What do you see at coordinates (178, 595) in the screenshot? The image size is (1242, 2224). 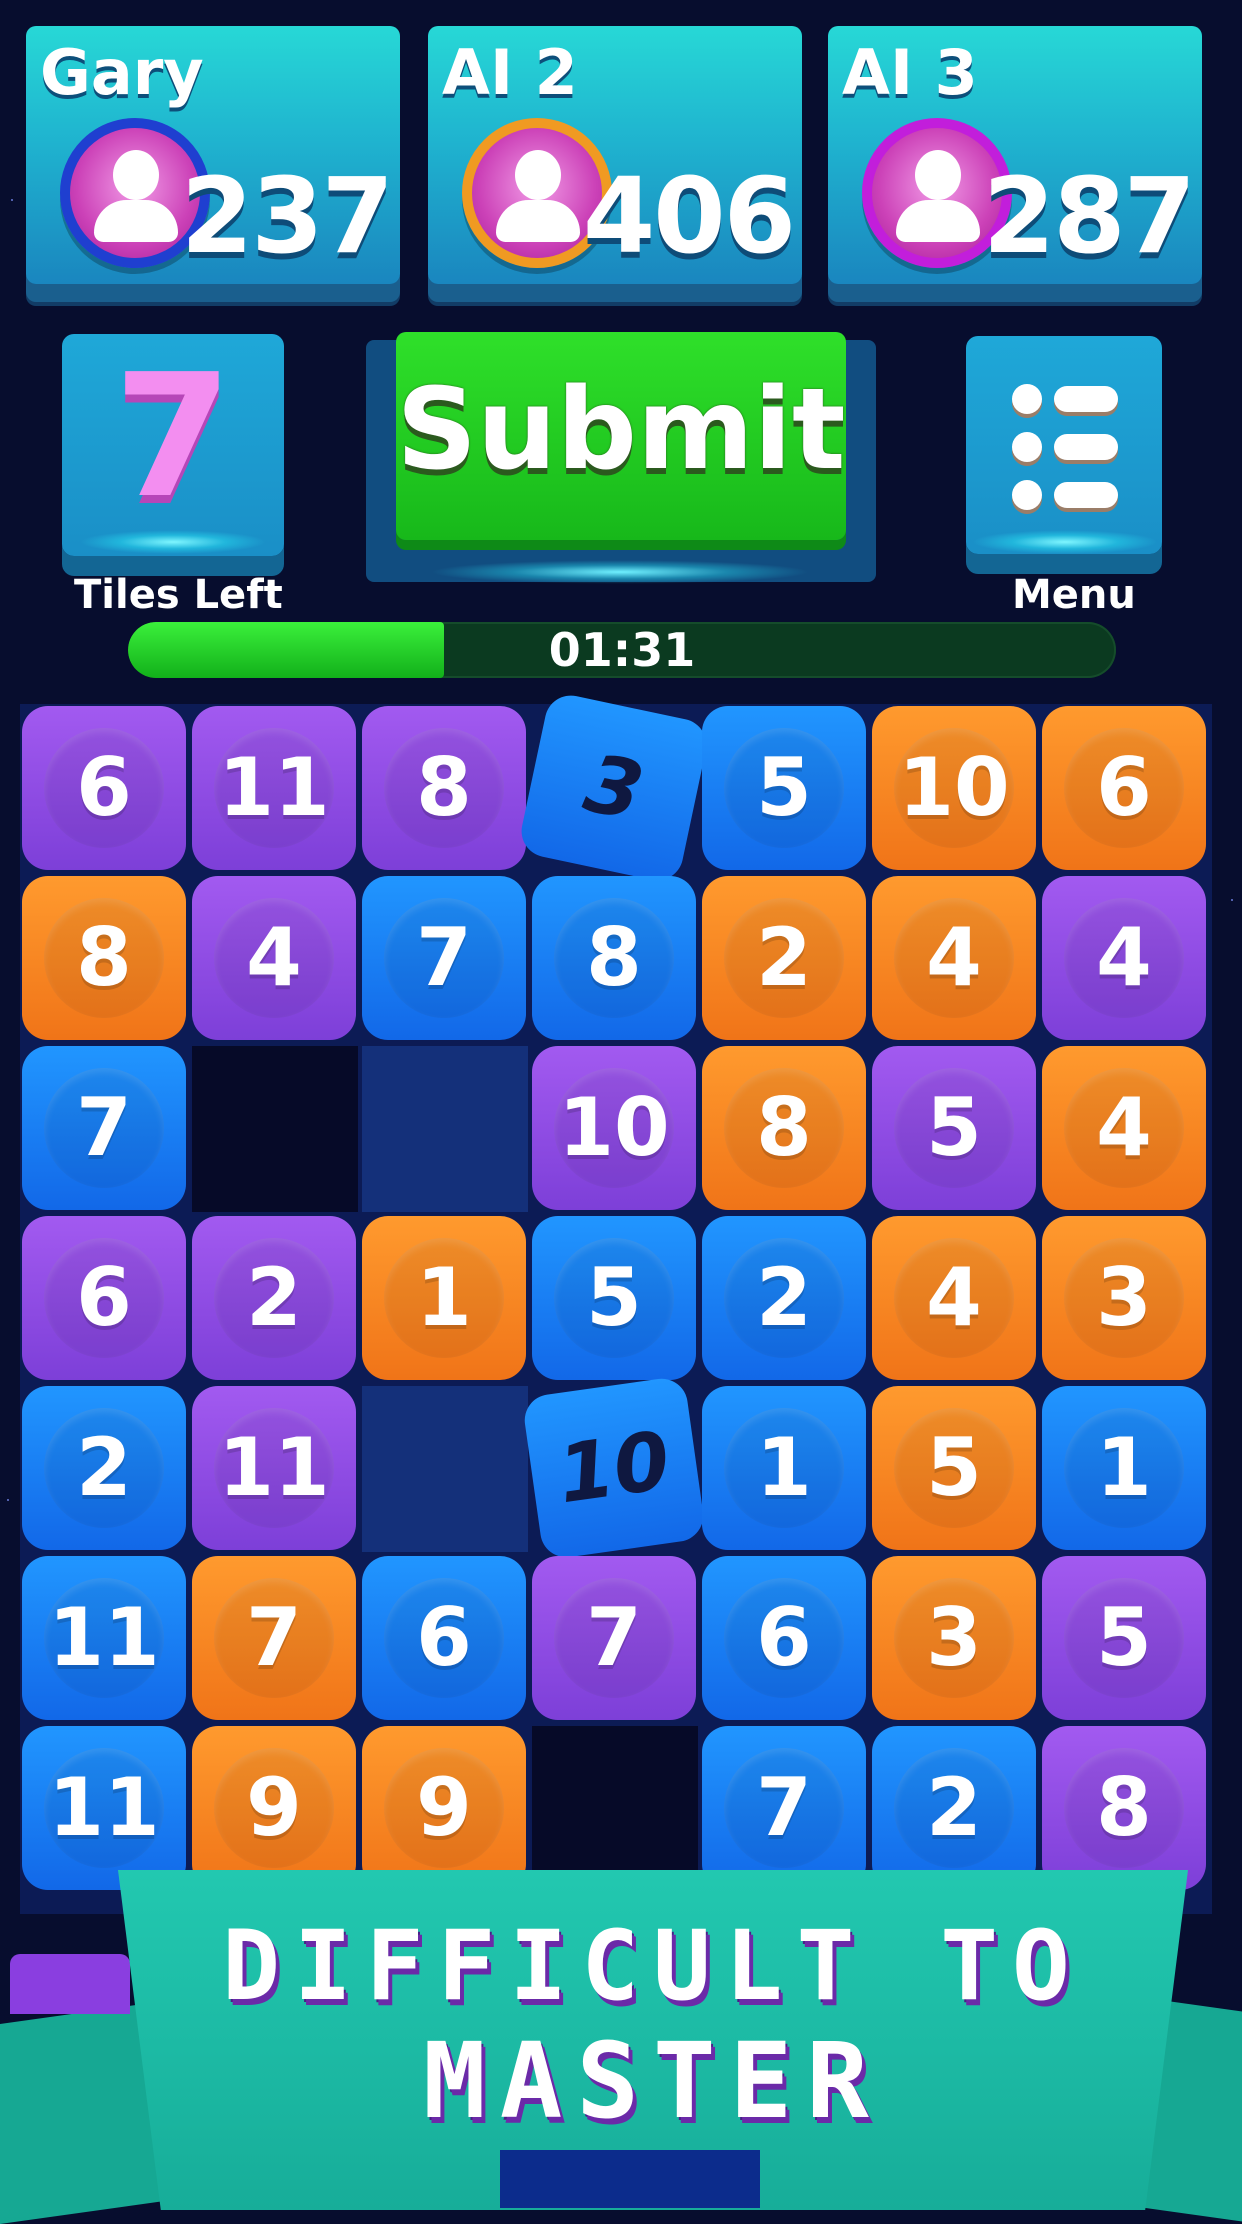 I see `tiles-left-label: Tiles Left` at bounding box center [178, 595].